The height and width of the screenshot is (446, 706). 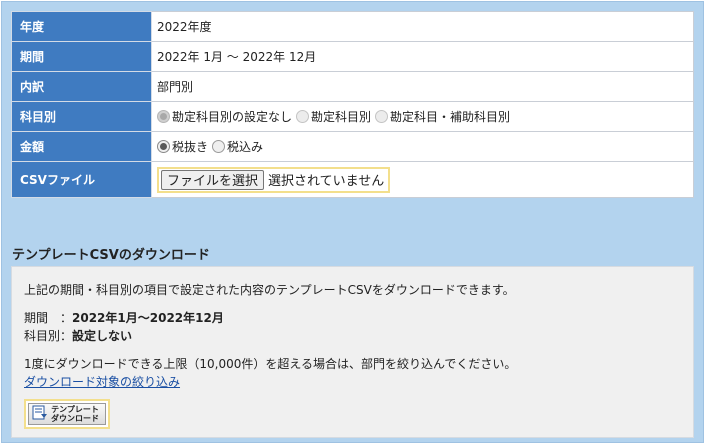 What do you see at coordinates (48, 318) in the screenshot?
I see `period-summary-label: 期間 ：` at bounding box center [48, 318].